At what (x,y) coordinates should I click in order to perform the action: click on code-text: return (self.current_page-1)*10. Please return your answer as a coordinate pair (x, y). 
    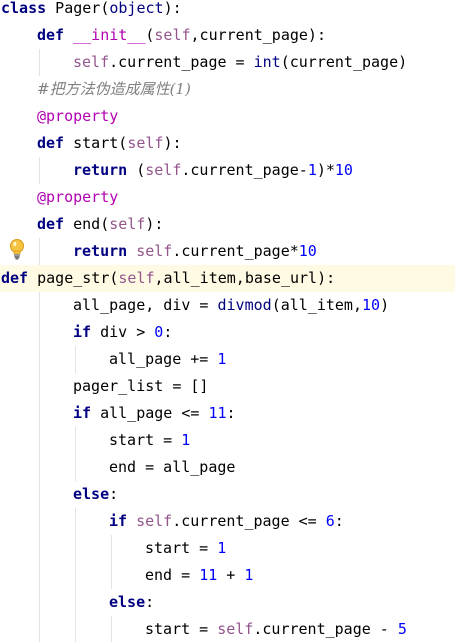
    Looking at the image, I should click on (213, 170).